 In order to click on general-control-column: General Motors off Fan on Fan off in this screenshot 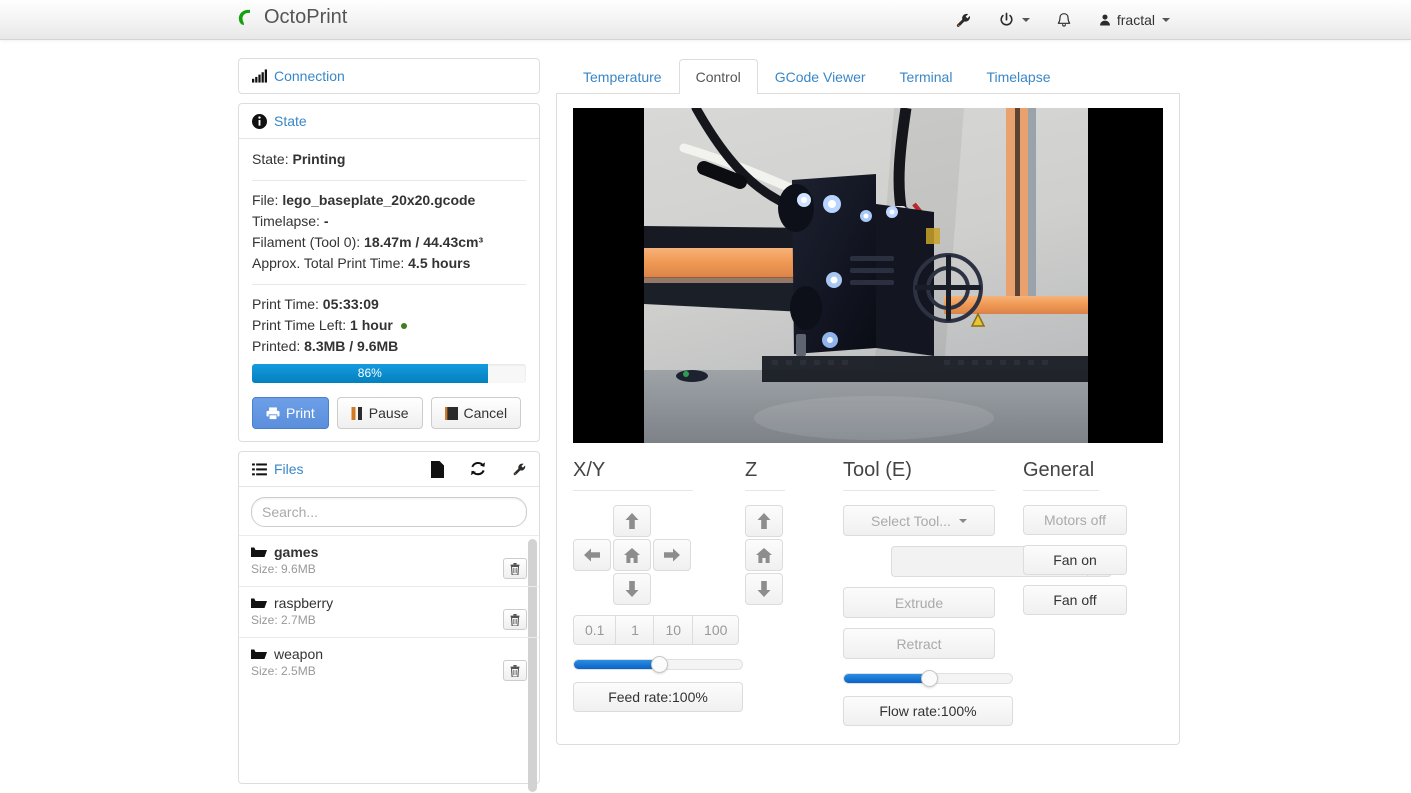, I will do `click(1075, 592)`.